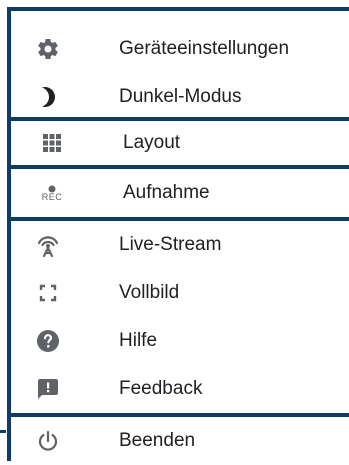 Image resolution: width=349 pixels, height=465 pixels. I want to click on menu-item-label: Geräteeinstellungen, so click(204, 48).